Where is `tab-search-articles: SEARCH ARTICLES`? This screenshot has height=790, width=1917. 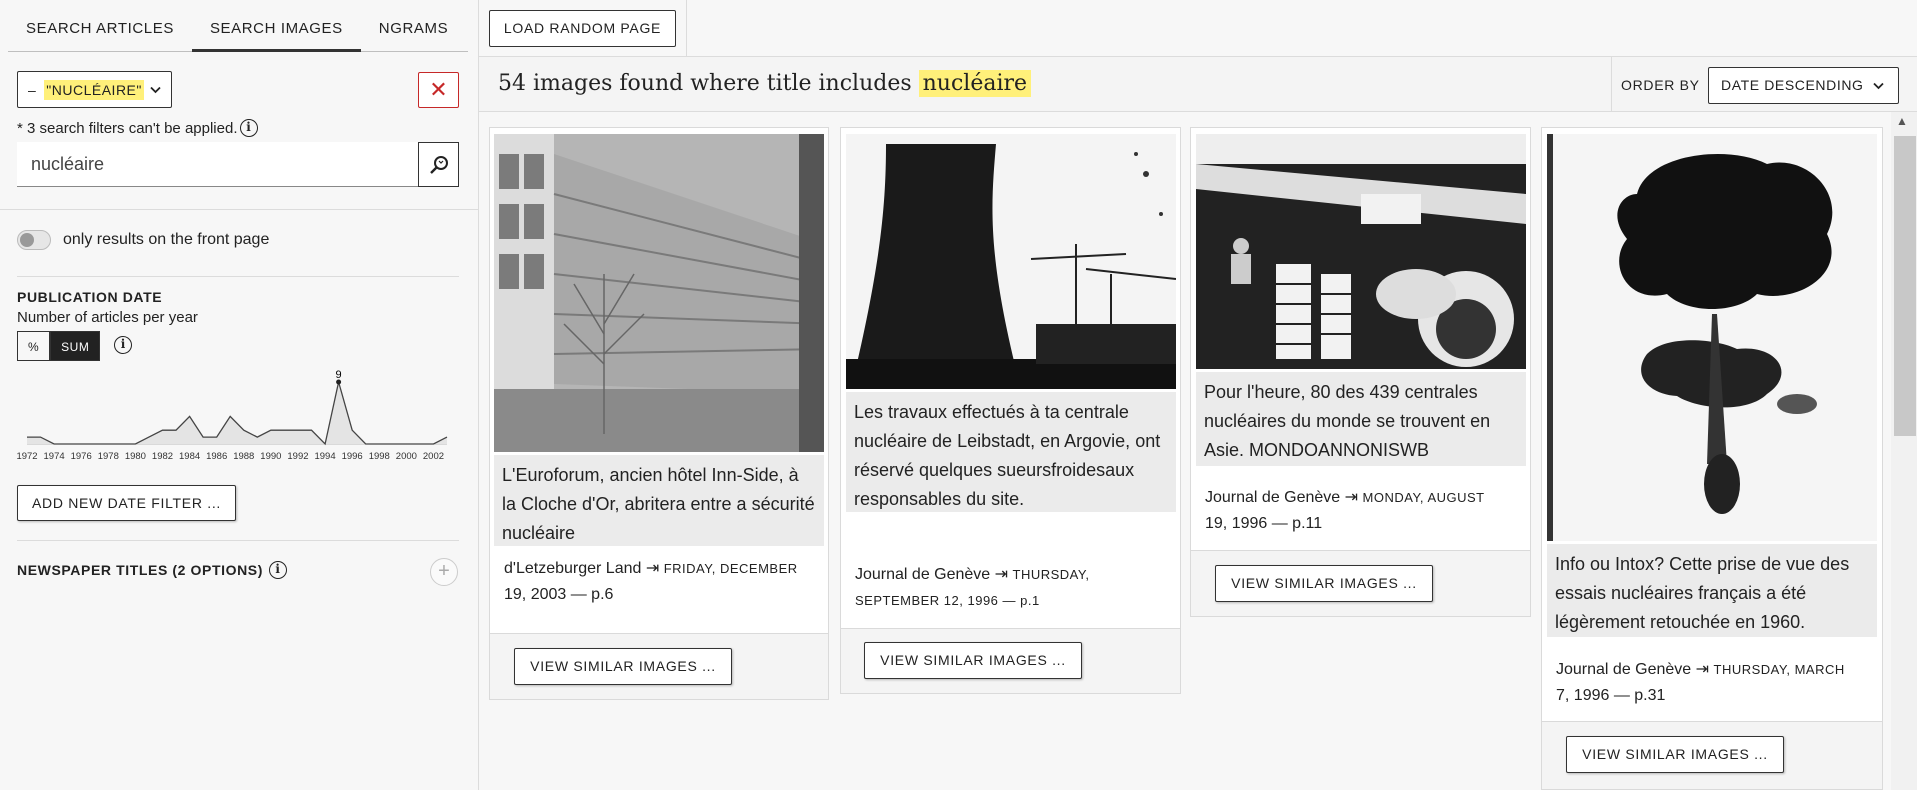
tab-search-articles: SEARCH ARTICLES is located at coordinates (100, 26).